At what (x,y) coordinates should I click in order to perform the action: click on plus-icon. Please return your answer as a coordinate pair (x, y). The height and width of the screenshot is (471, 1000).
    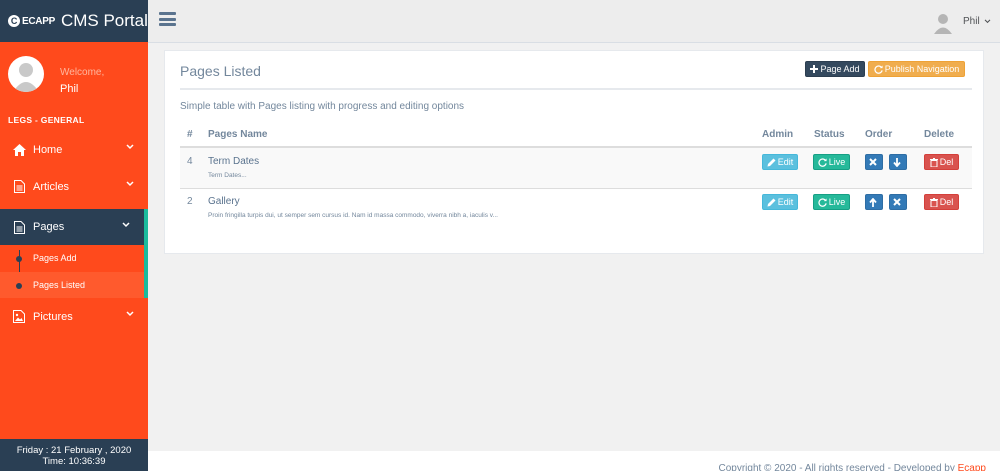
    Looking at the image, I should click on (814, 69).